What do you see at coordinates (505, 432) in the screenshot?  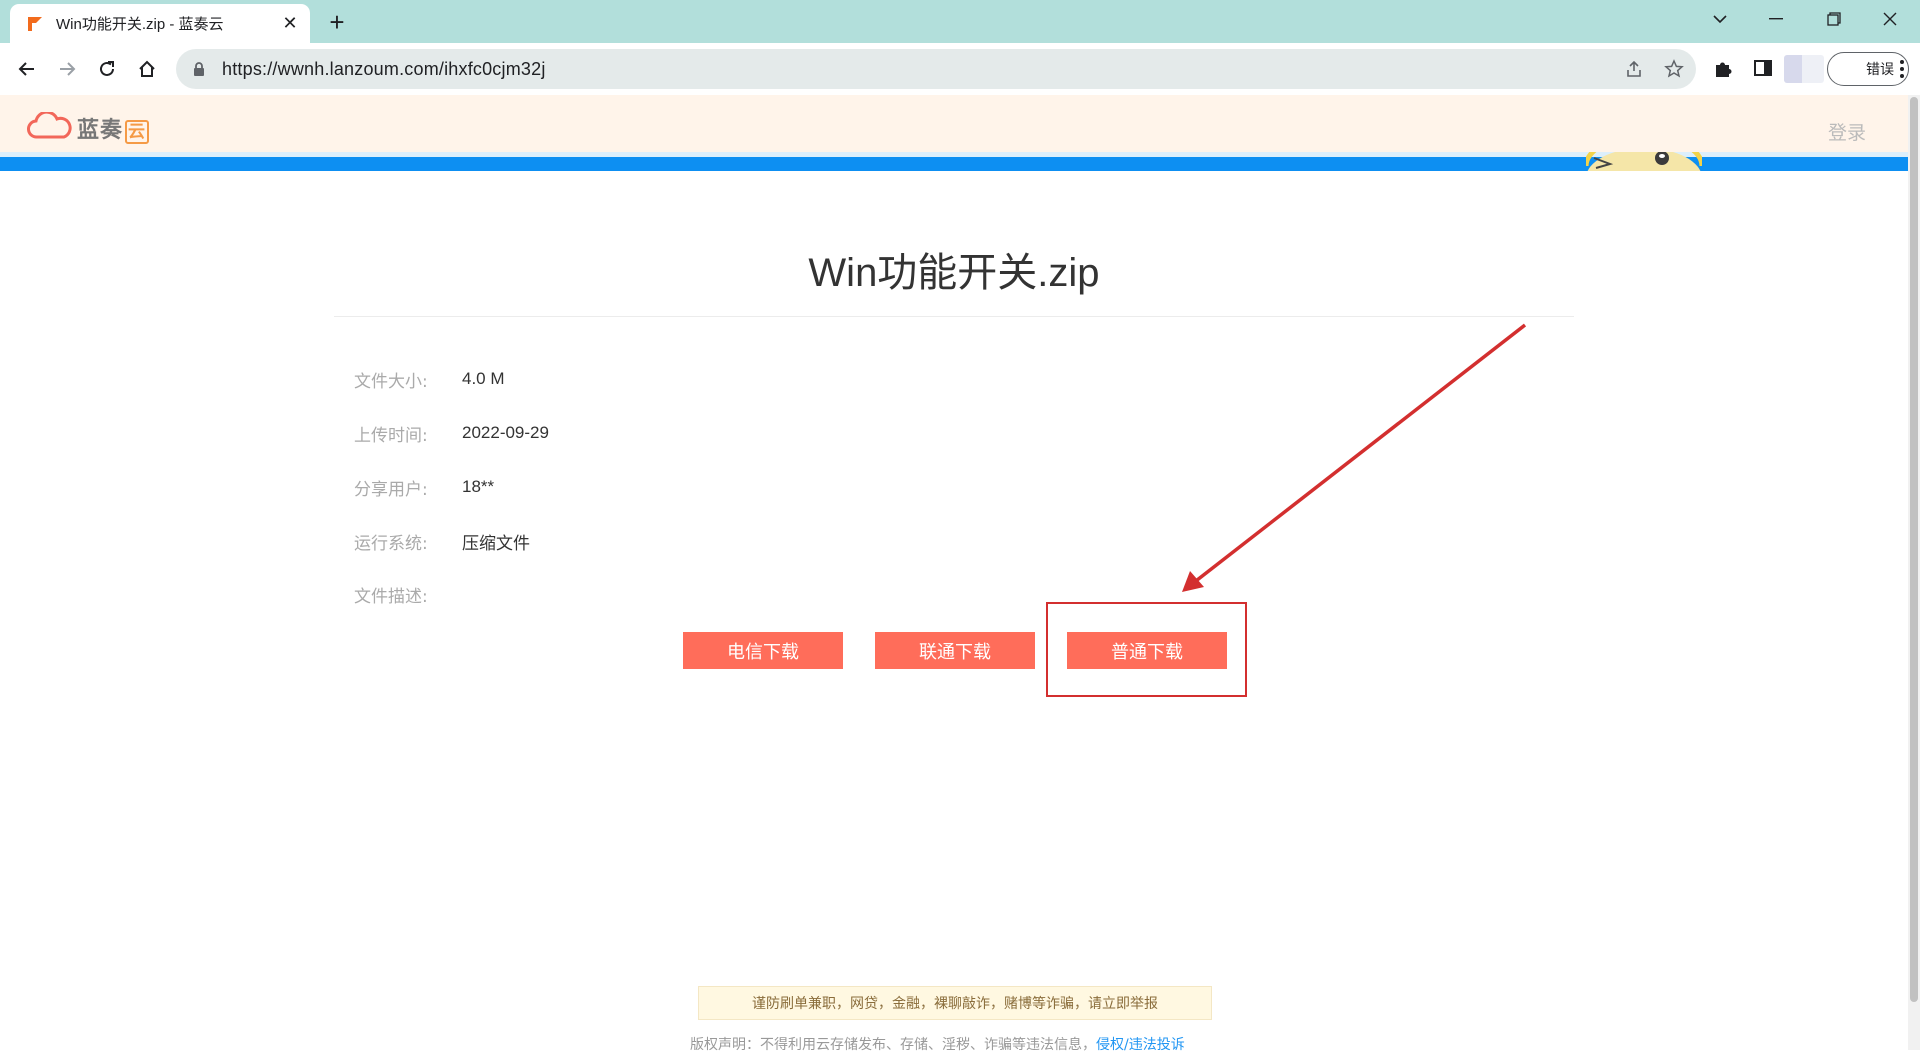 I see `info-value: 2022-09-29` at bounding box center [505, 432].